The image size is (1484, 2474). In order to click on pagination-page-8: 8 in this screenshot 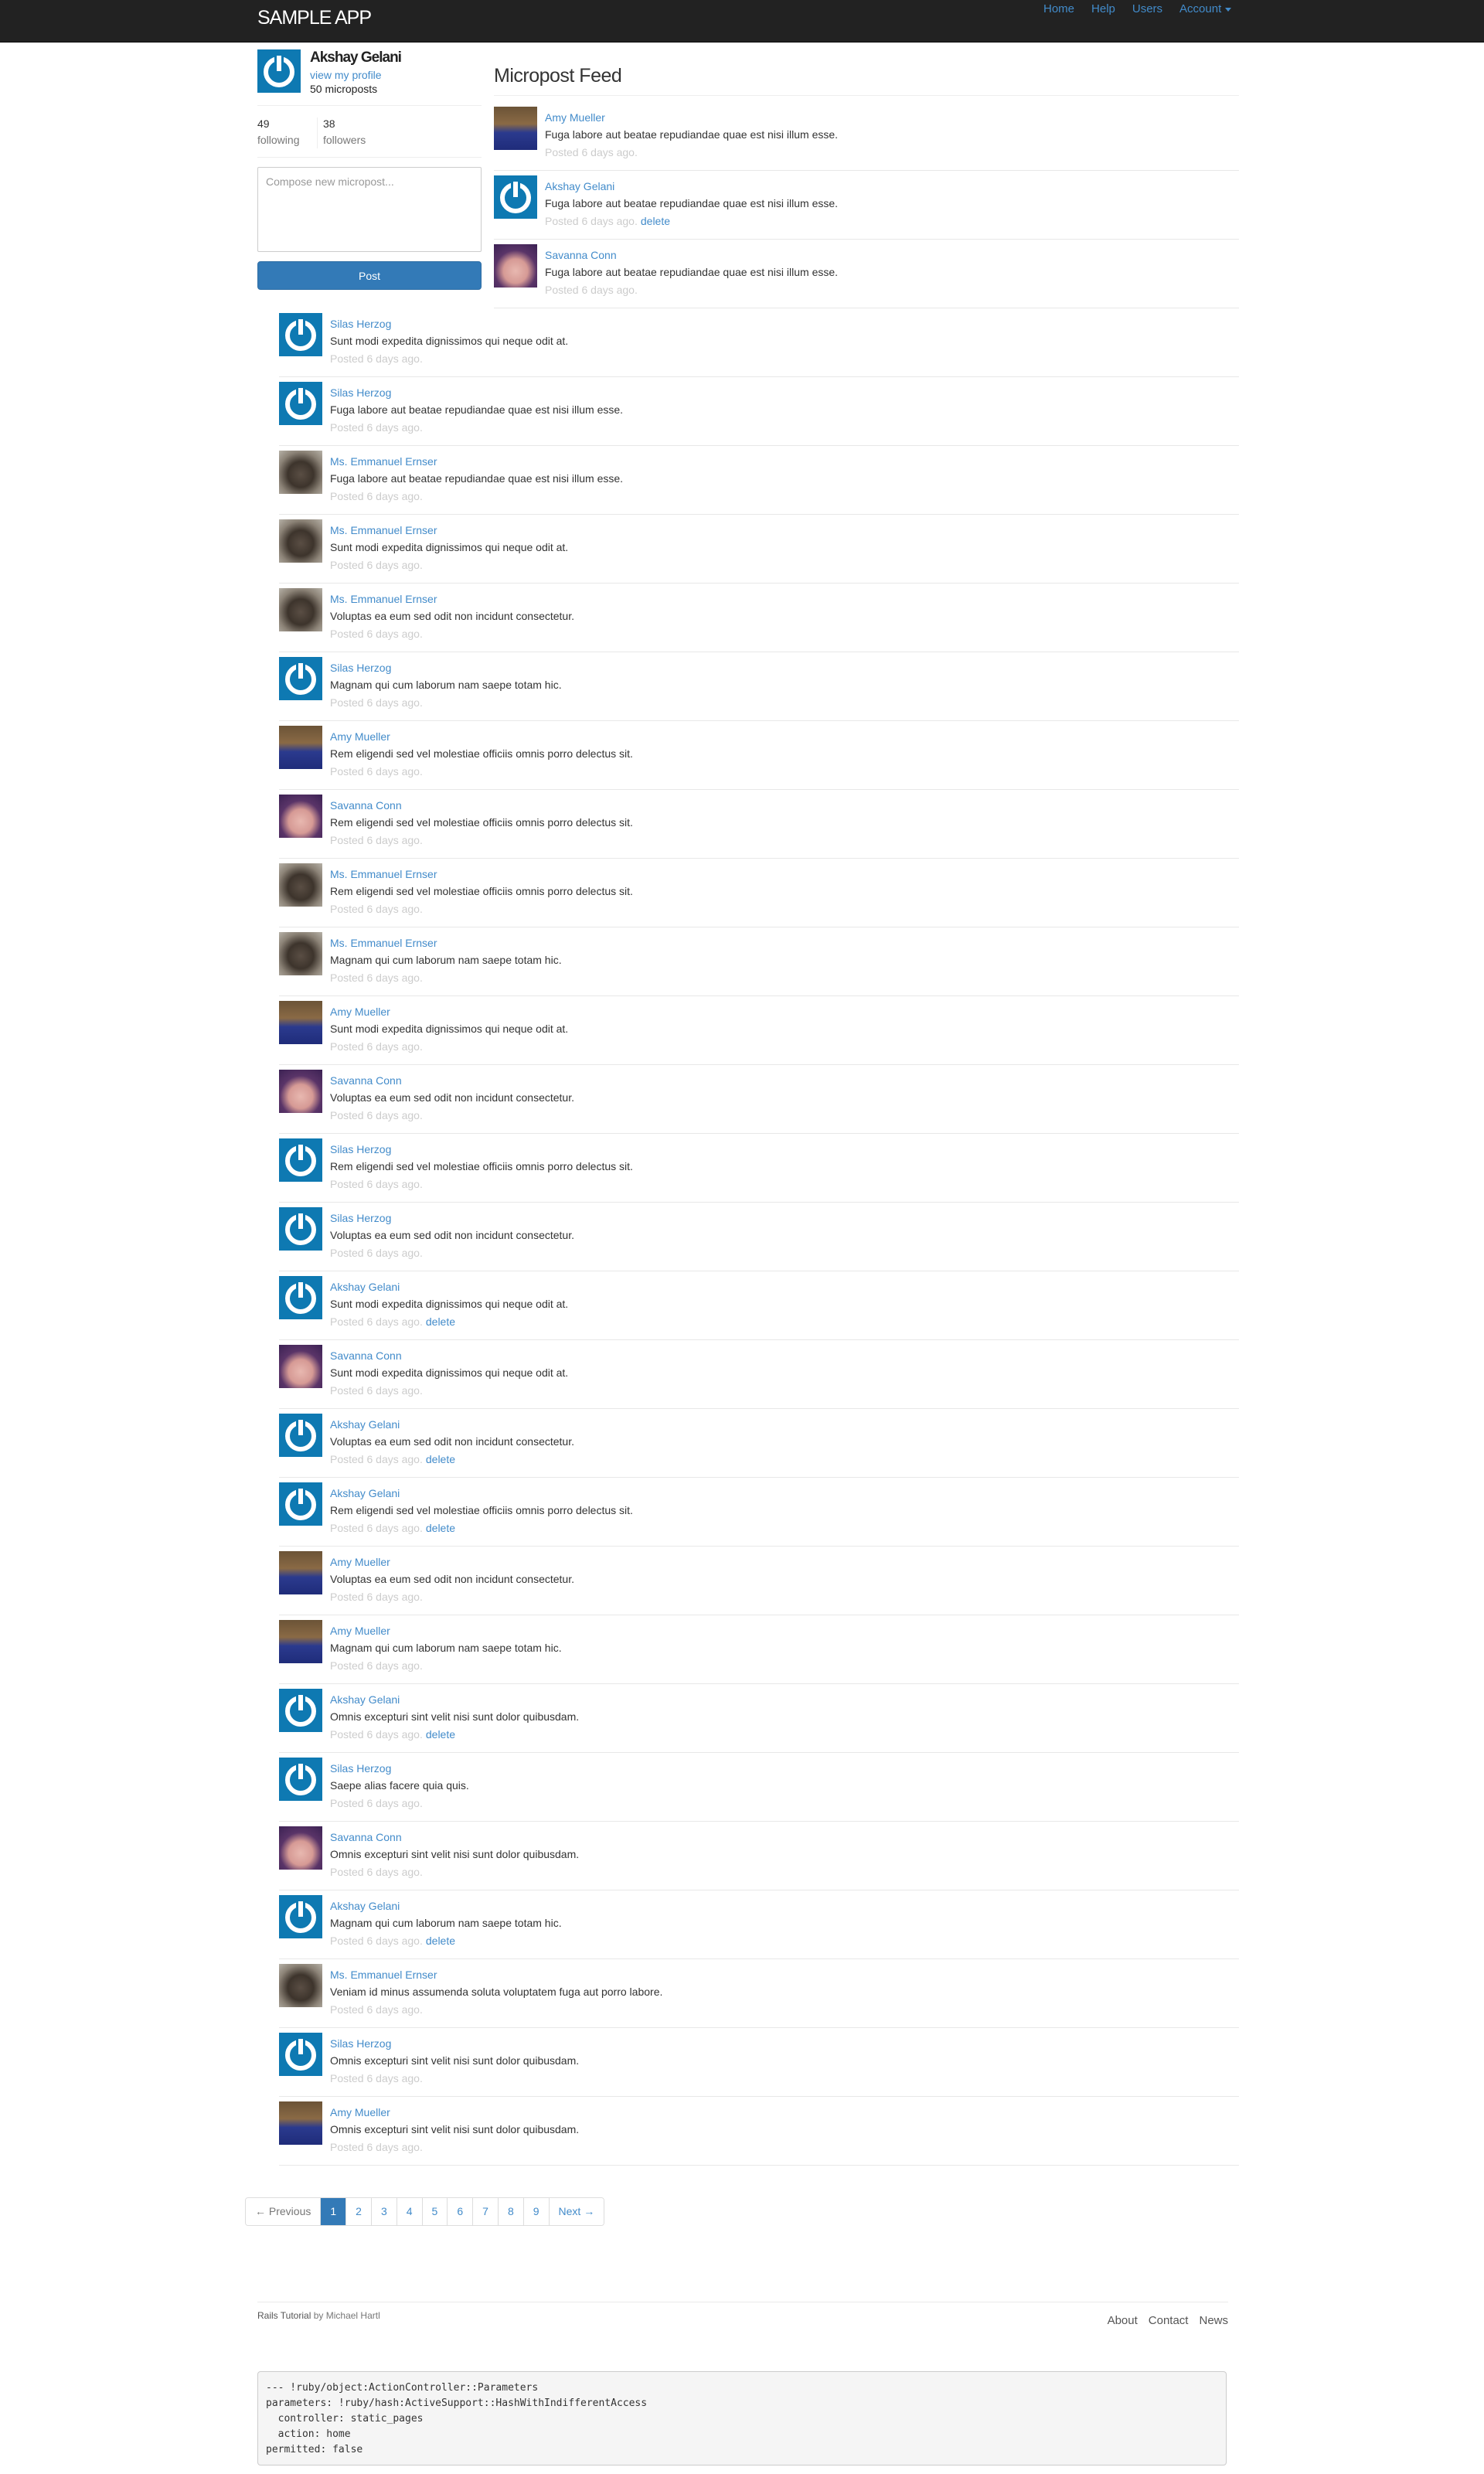, I will do `click(511, 2211)`.